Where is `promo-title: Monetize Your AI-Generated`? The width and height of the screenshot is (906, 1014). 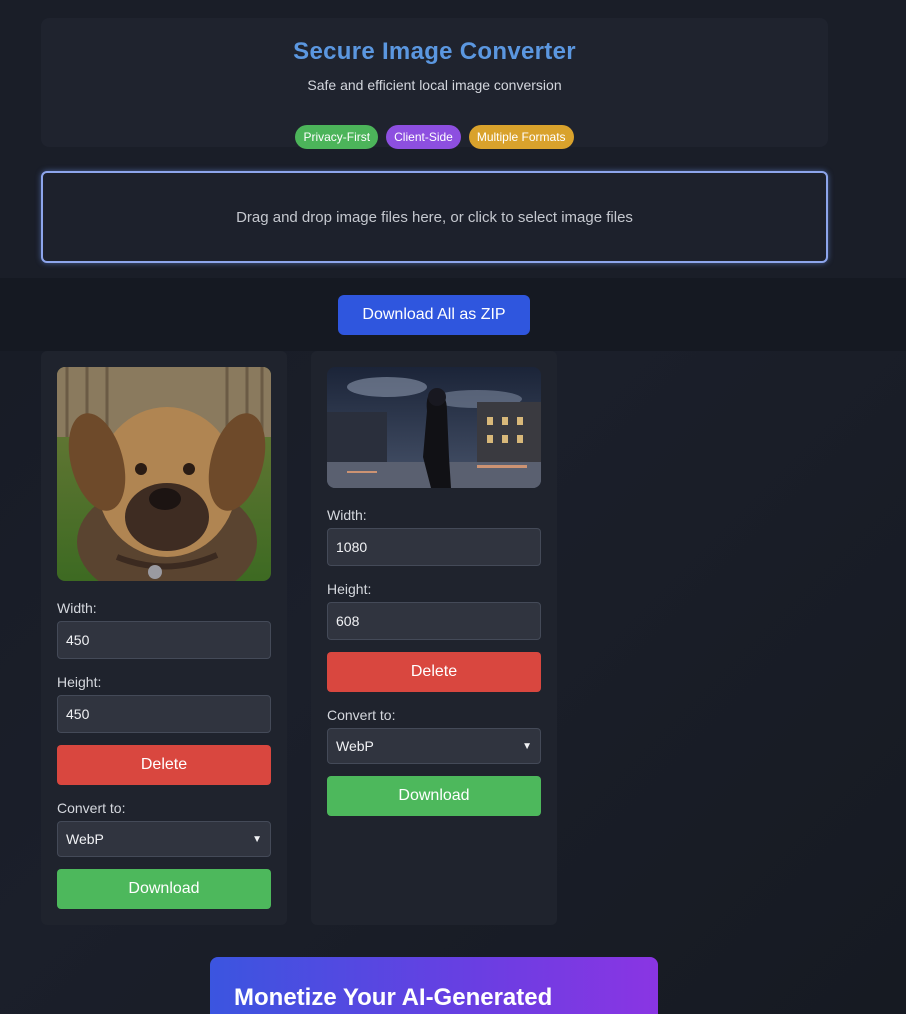 promo-title: Monetize Your AI-Generated is located at coordinates (393, 997).